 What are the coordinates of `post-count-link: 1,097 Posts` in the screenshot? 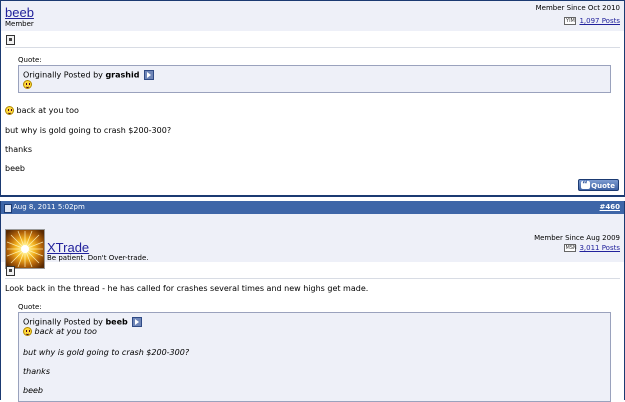 It's located at (599, 21).